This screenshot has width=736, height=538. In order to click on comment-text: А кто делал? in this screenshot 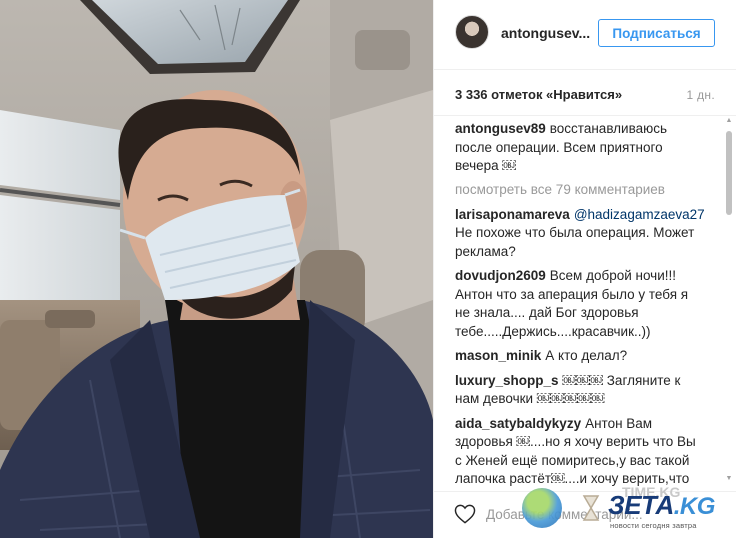, I will do `click(586, 355)`.